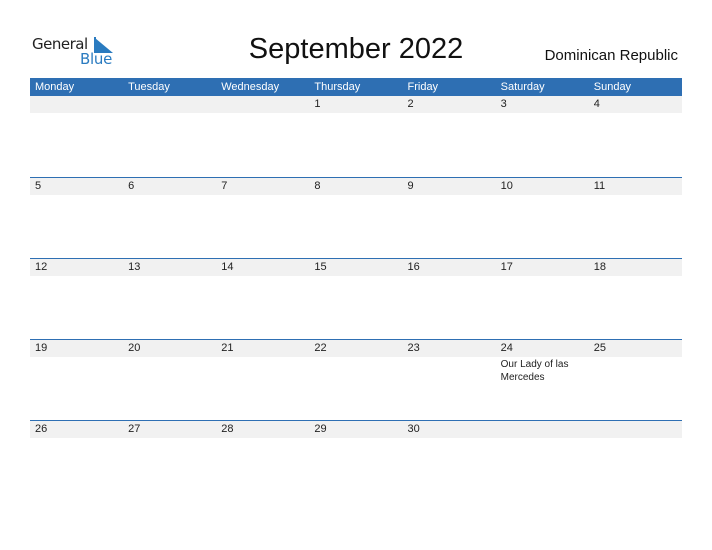 The image size is (712, 550). I want to click on day-number: 16, so click(413, 267).